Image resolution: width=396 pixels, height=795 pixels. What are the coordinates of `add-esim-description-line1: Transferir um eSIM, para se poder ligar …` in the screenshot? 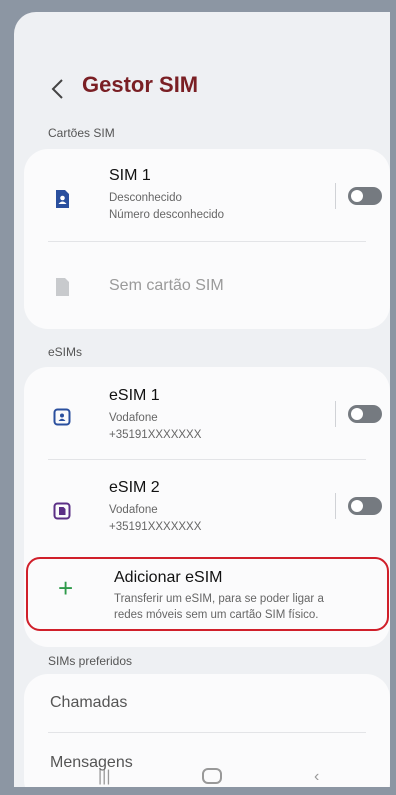 It's located at (219, 599).